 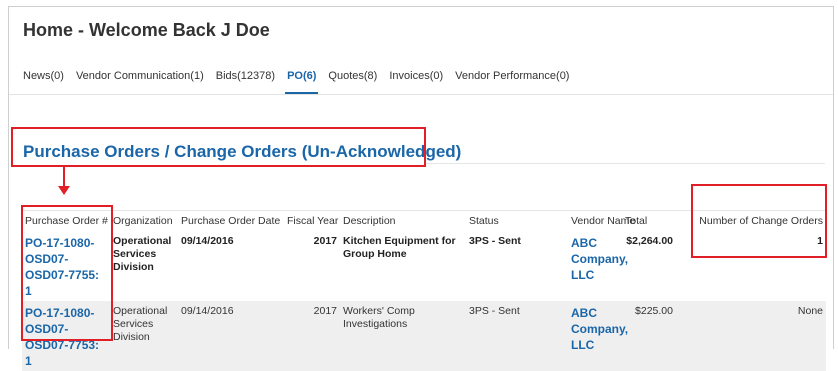 What do you see at coordinates (231, 220) in the screenshot?
I see `col-header-po-date: Purchase Order Date` at bounding box center [231, 220].